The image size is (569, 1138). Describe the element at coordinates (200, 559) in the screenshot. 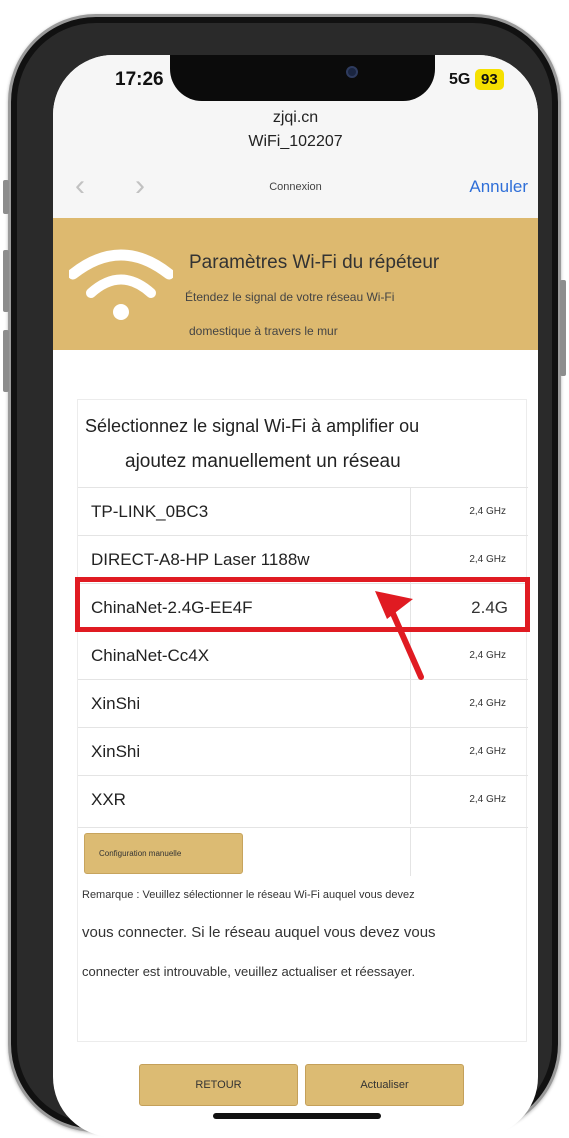

I see `network-name: DIRECT-A8-HP Laser 1188w` at that location.